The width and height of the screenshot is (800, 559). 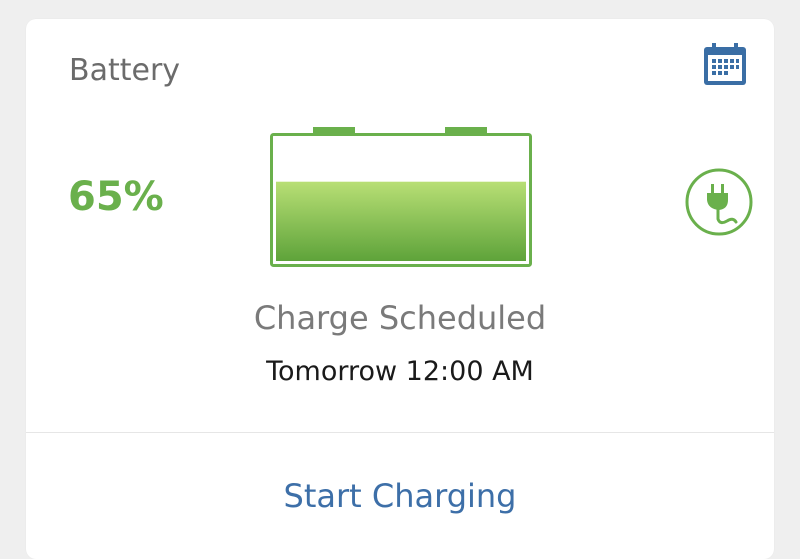 I want to click on calendar-button, so click(x=725, y=65).